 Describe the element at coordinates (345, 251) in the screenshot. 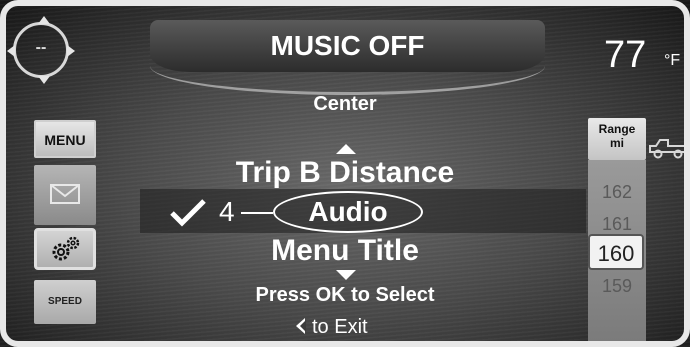

I see `menu-item-next: Menu Title` at that location.